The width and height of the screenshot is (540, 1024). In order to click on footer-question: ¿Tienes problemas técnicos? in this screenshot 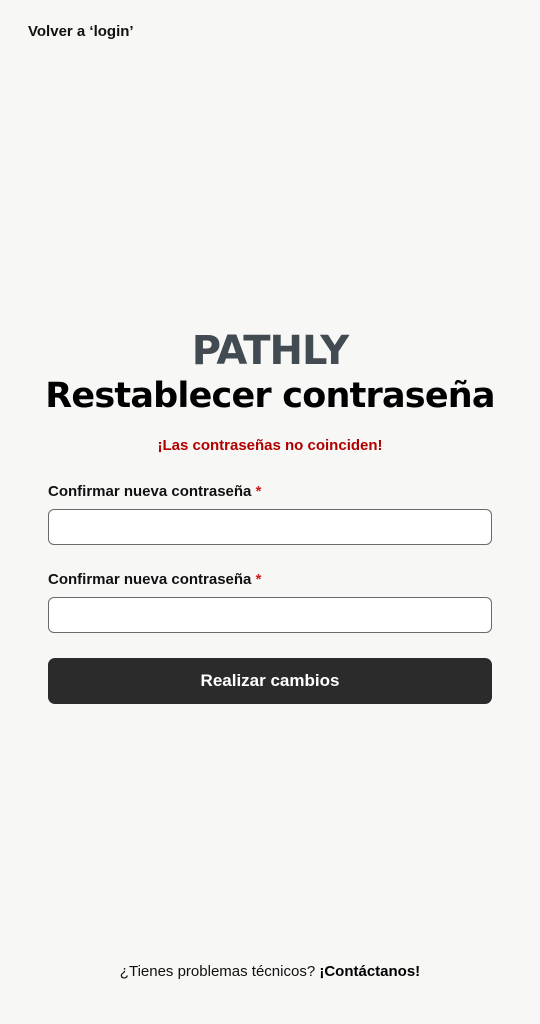, I will do `click(217, 971)`.